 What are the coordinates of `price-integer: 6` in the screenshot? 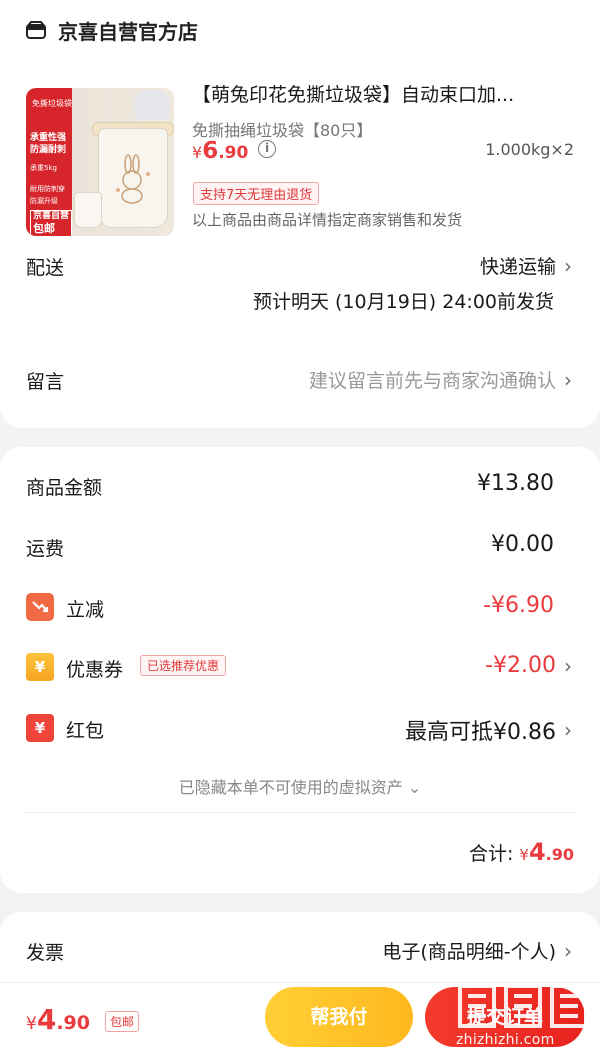 It's located at (210, 151).